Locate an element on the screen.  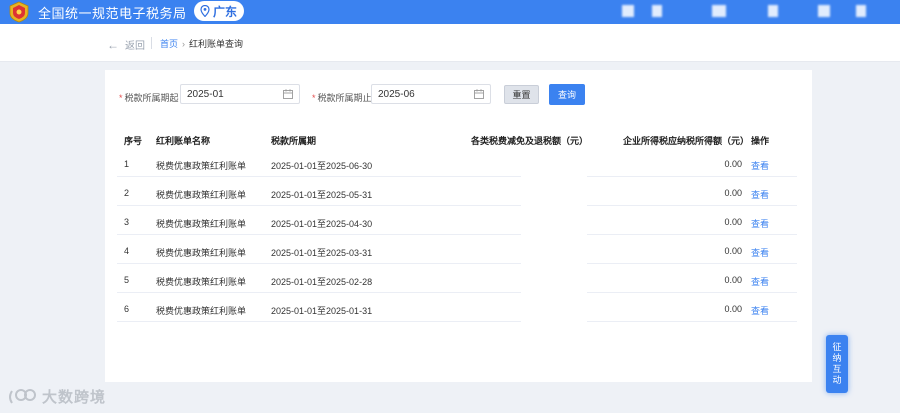
row-period: 2025-01-01至2025-01-31 is located at coordinates (322, 311).